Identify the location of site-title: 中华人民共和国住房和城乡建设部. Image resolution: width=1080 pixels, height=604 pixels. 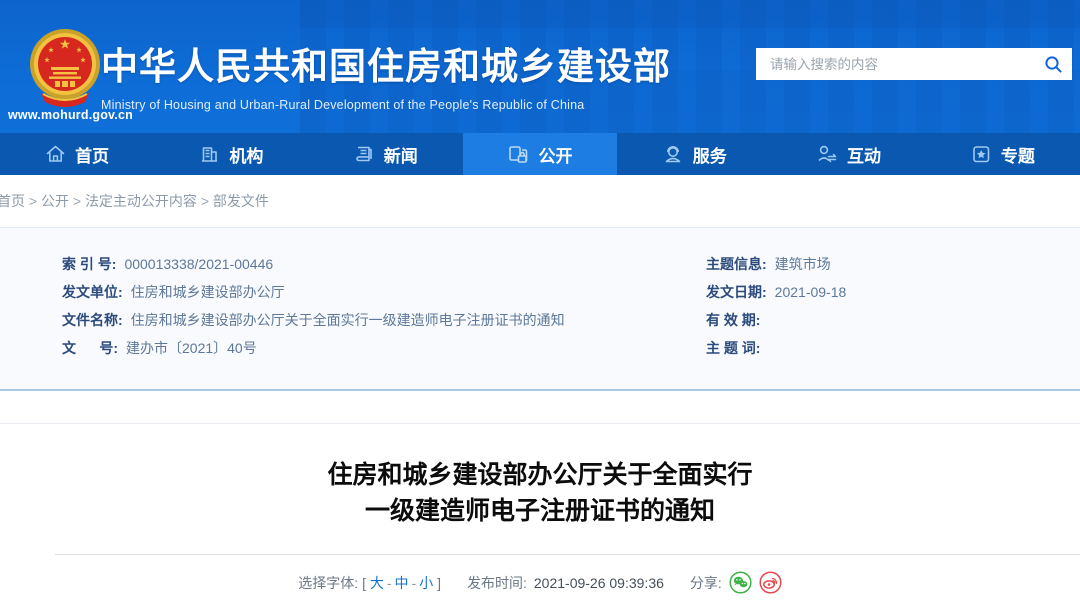
(386, 66).